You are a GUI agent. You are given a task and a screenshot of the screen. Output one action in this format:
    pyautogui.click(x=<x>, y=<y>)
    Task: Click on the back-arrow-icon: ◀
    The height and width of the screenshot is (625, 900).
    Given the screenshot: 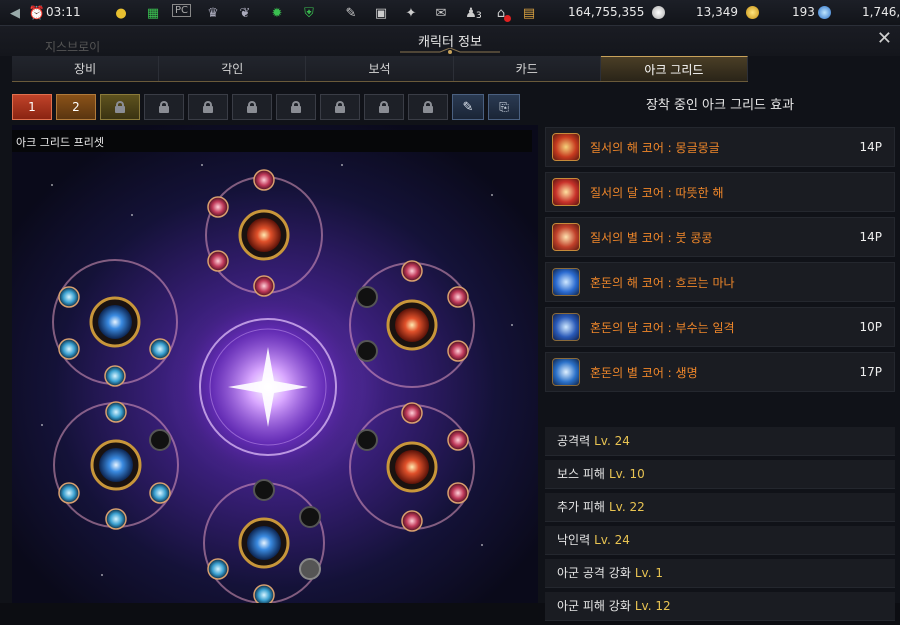 What is the action you would take?
    pyautogui.click(x=15, y=13)
    